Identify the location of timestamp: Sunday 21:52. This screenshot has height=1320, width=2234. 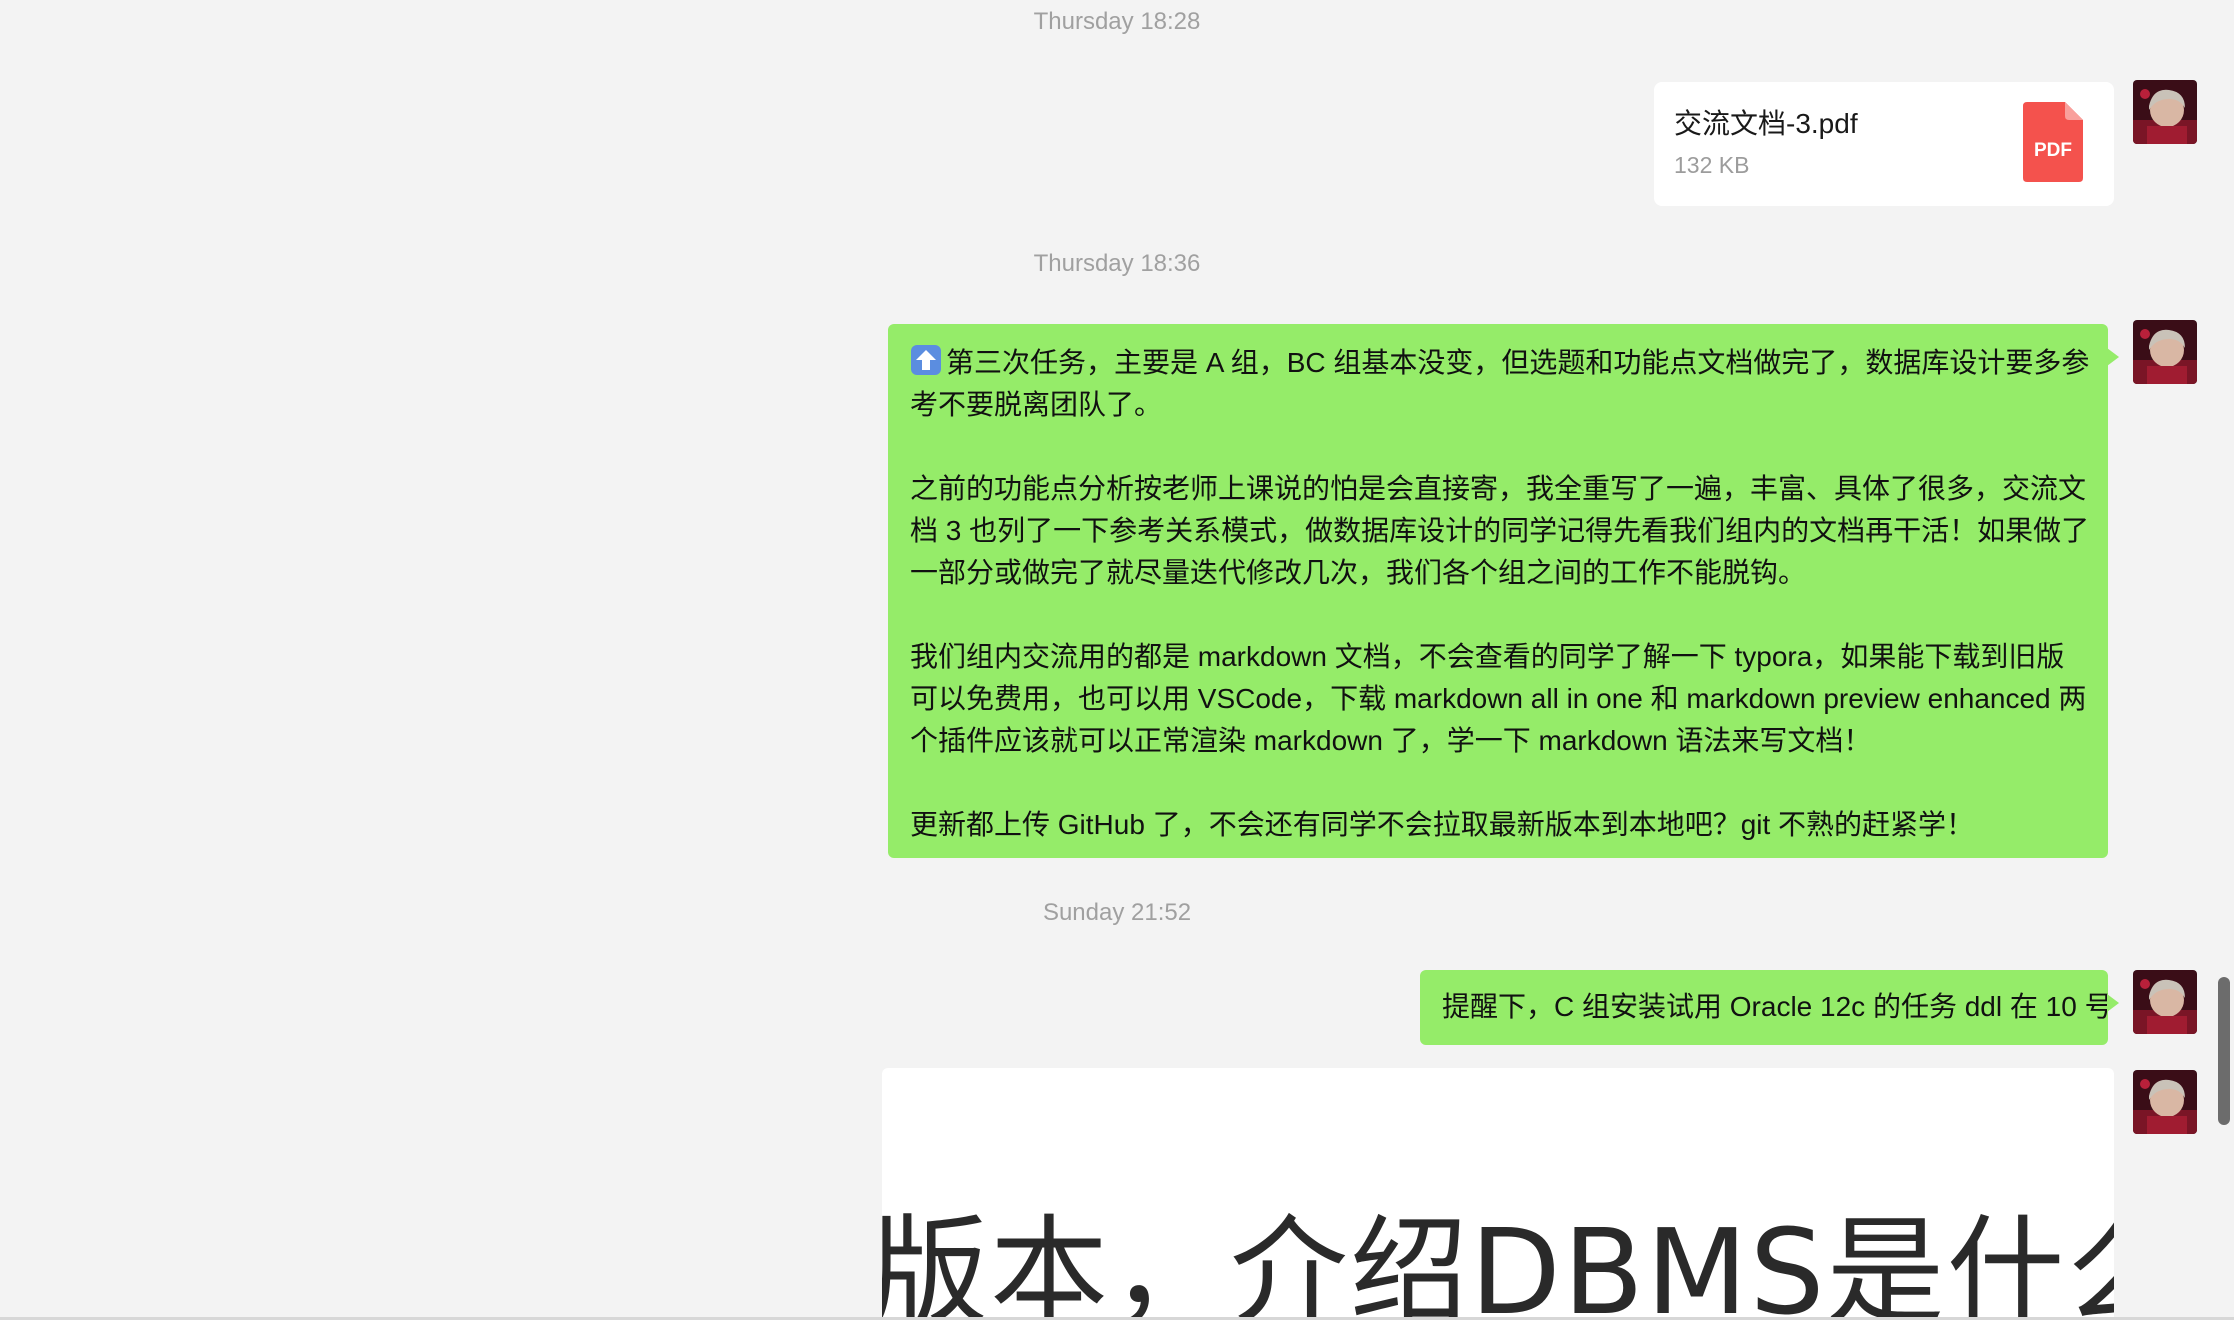
(1117, 912).